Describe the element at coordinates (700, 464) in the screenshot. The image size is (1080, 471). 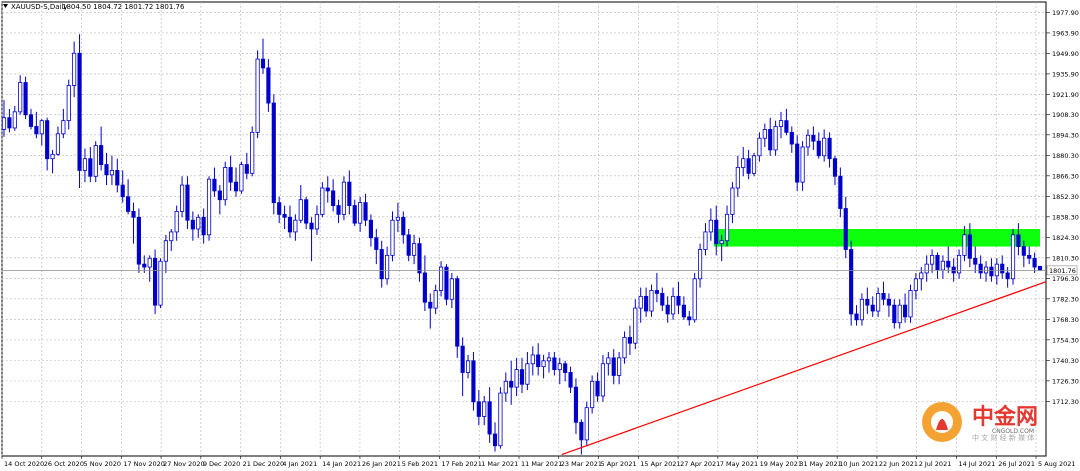
I see `x-tick-label: 27 Apr 2021` at that location.